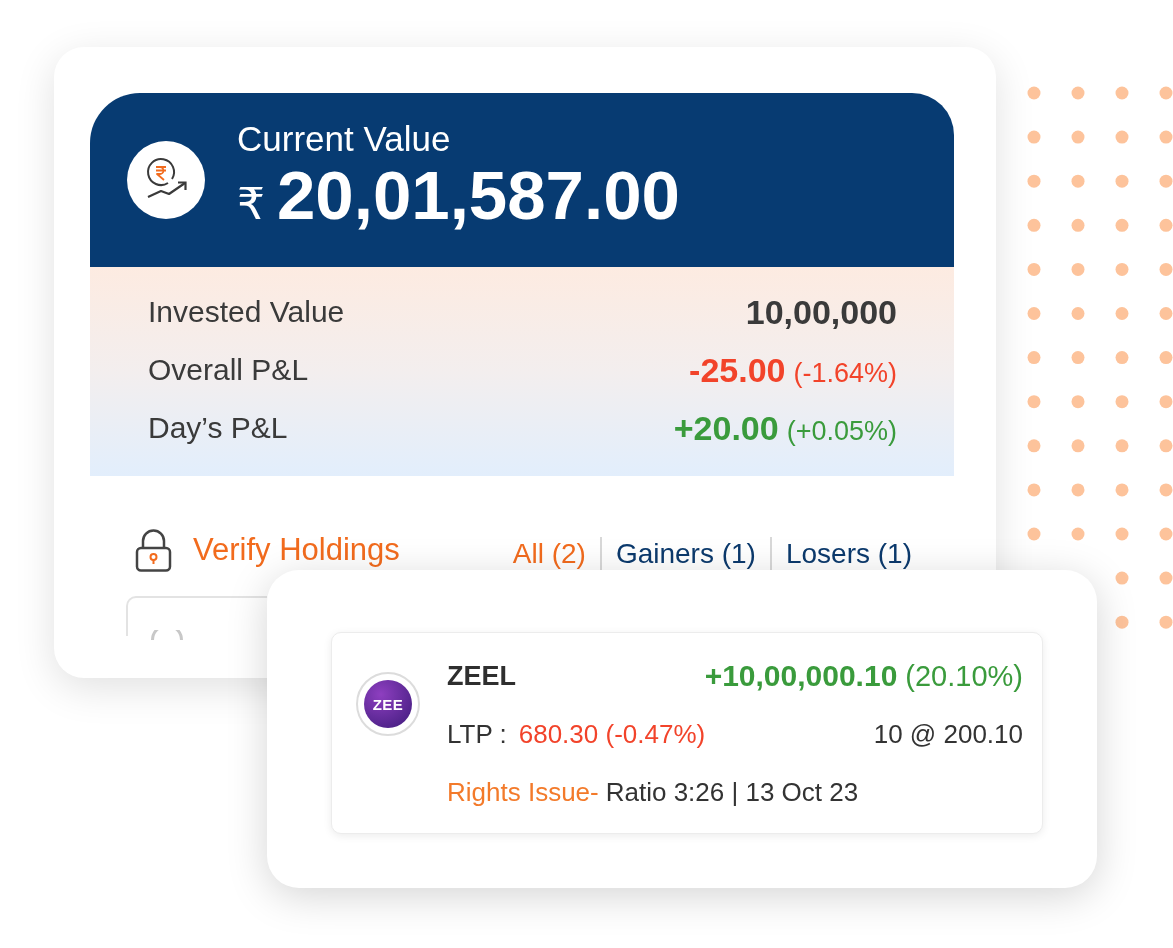 The width and height of the screenshot is (1173, 948). Describe the element at coordinates (251, 203) in the screenshot. I see `currency-symbol: ₹` at that location.